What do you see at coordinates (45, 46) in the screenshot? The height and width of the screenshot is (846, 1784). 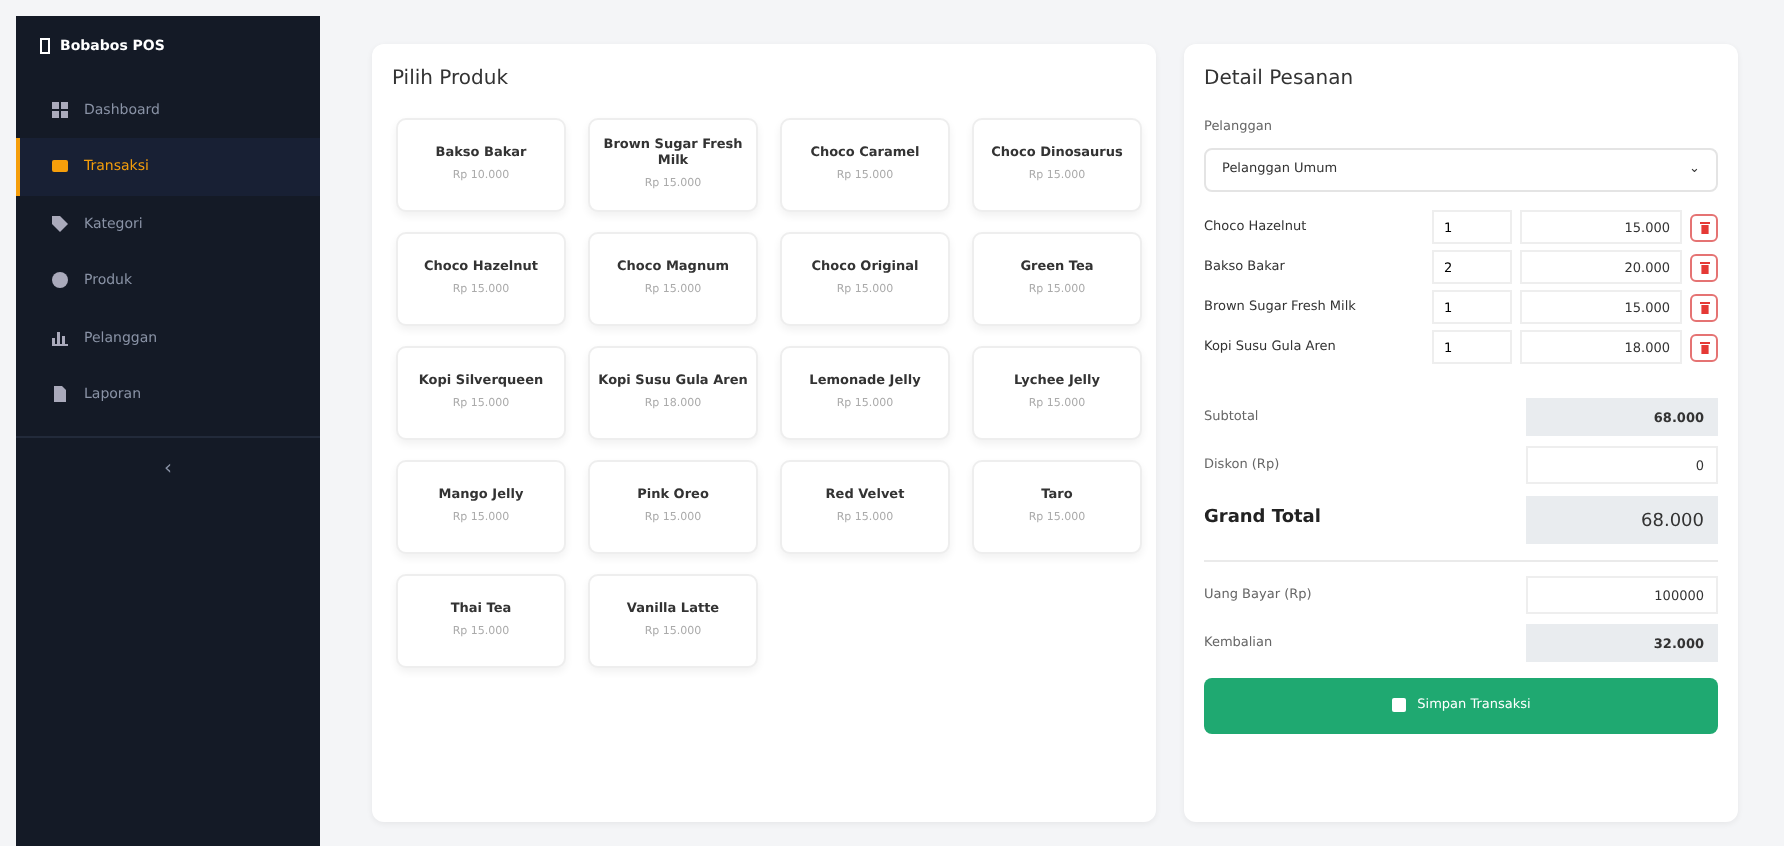 I see `logo-icon` at bounding box center [45, 46].